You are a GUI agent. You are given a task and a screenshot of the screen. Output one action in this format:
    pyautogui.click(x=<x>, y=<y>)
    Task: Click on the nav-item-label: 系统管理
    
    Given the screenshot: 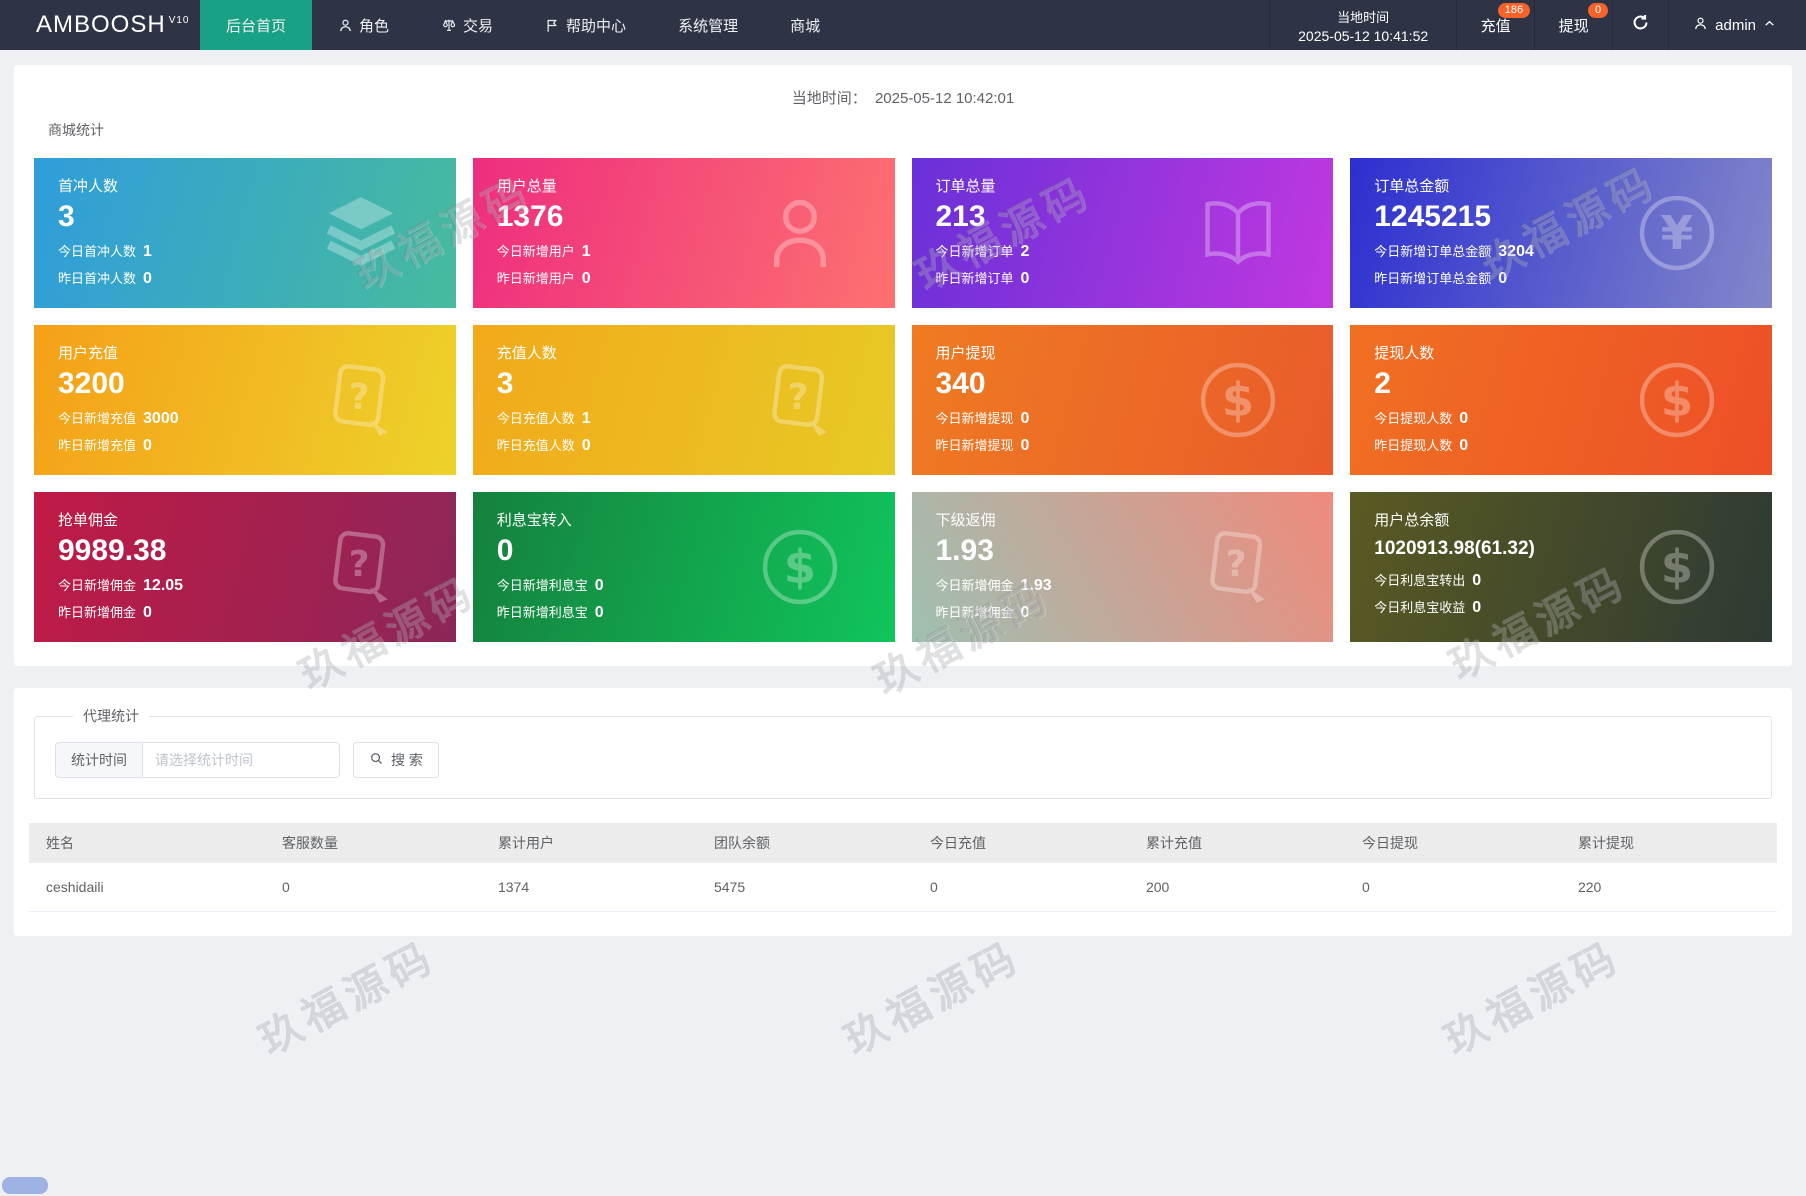 What is the action you would take?
    pyautogui.click(x=708, y=26)
    